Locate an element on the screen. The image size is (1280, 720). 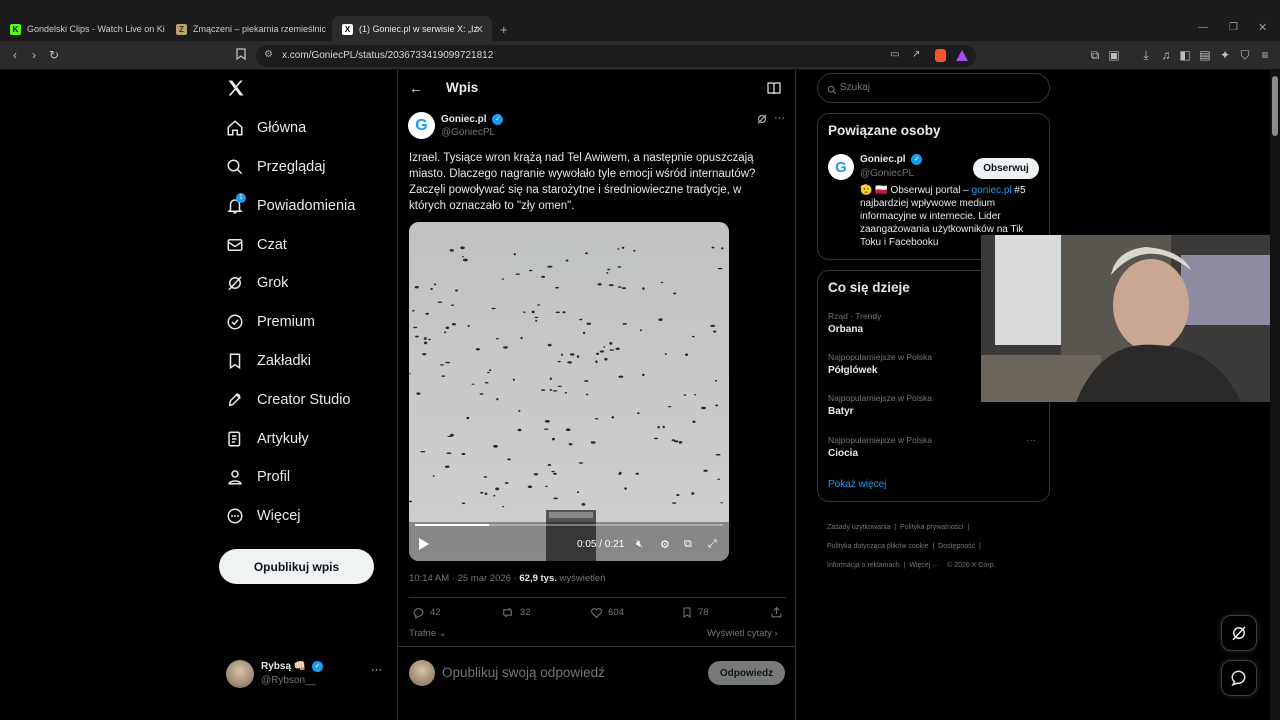
grok-explain-icon is located at coordinates (762, 120).